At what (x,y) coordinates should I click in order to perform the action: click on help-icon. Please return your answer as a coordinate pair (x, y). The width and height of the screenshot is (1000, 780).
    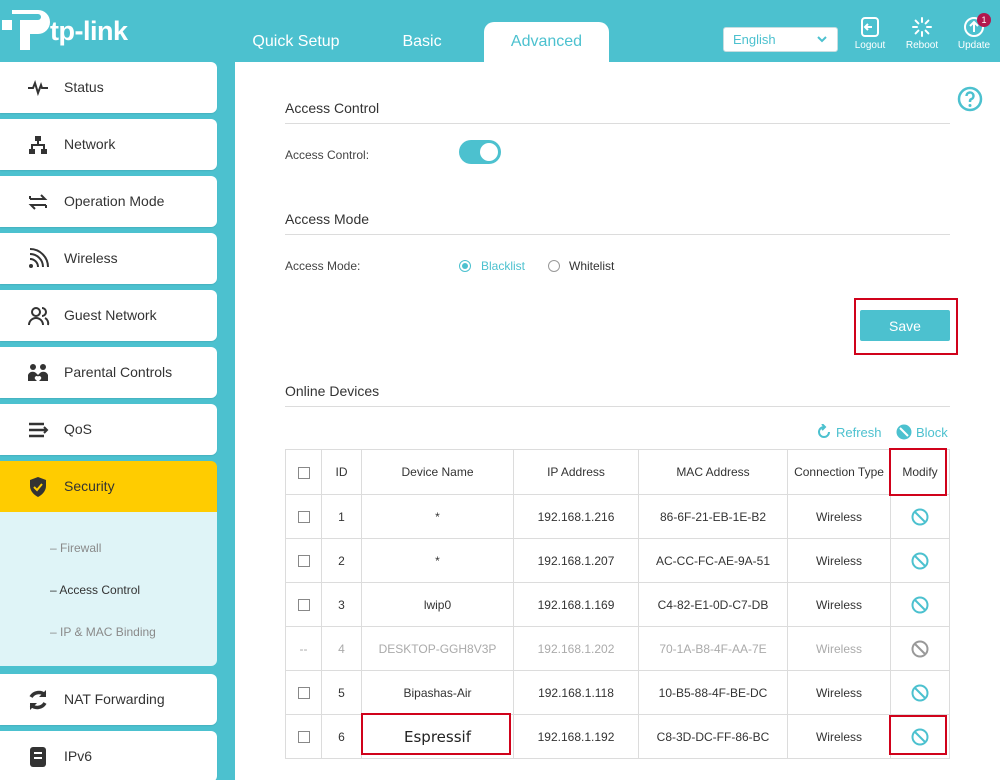
    Looking at the image, I should click on (970, 99).